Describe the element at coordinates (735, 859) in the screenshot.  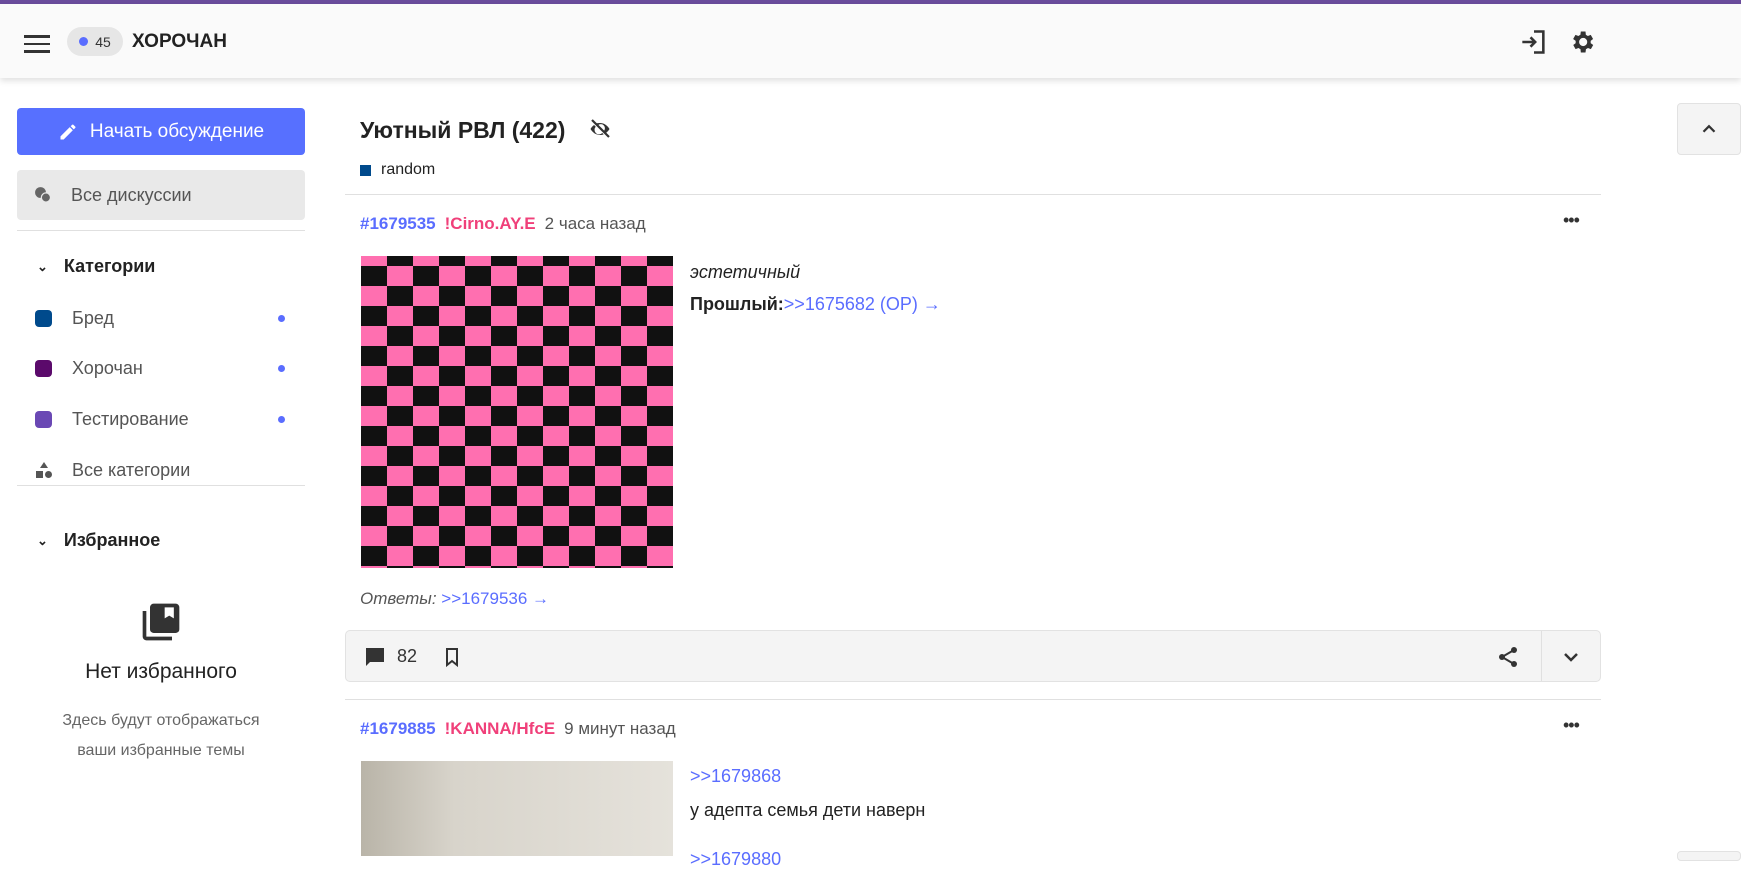
I see `quote-link: >>1679880` at that location.